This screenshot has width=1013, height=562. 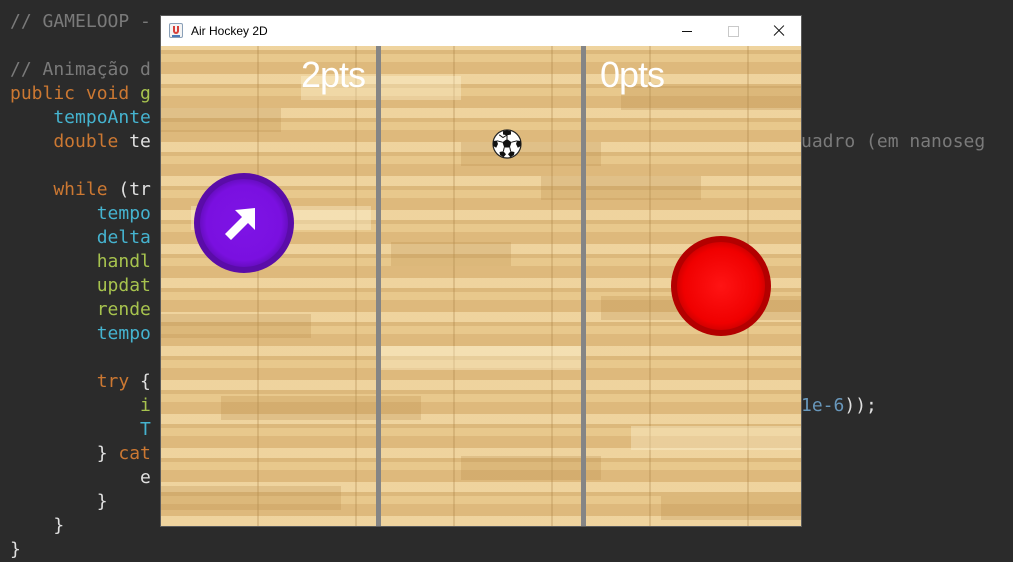 I want to click on code-token: T, so click(x=80, y=429).